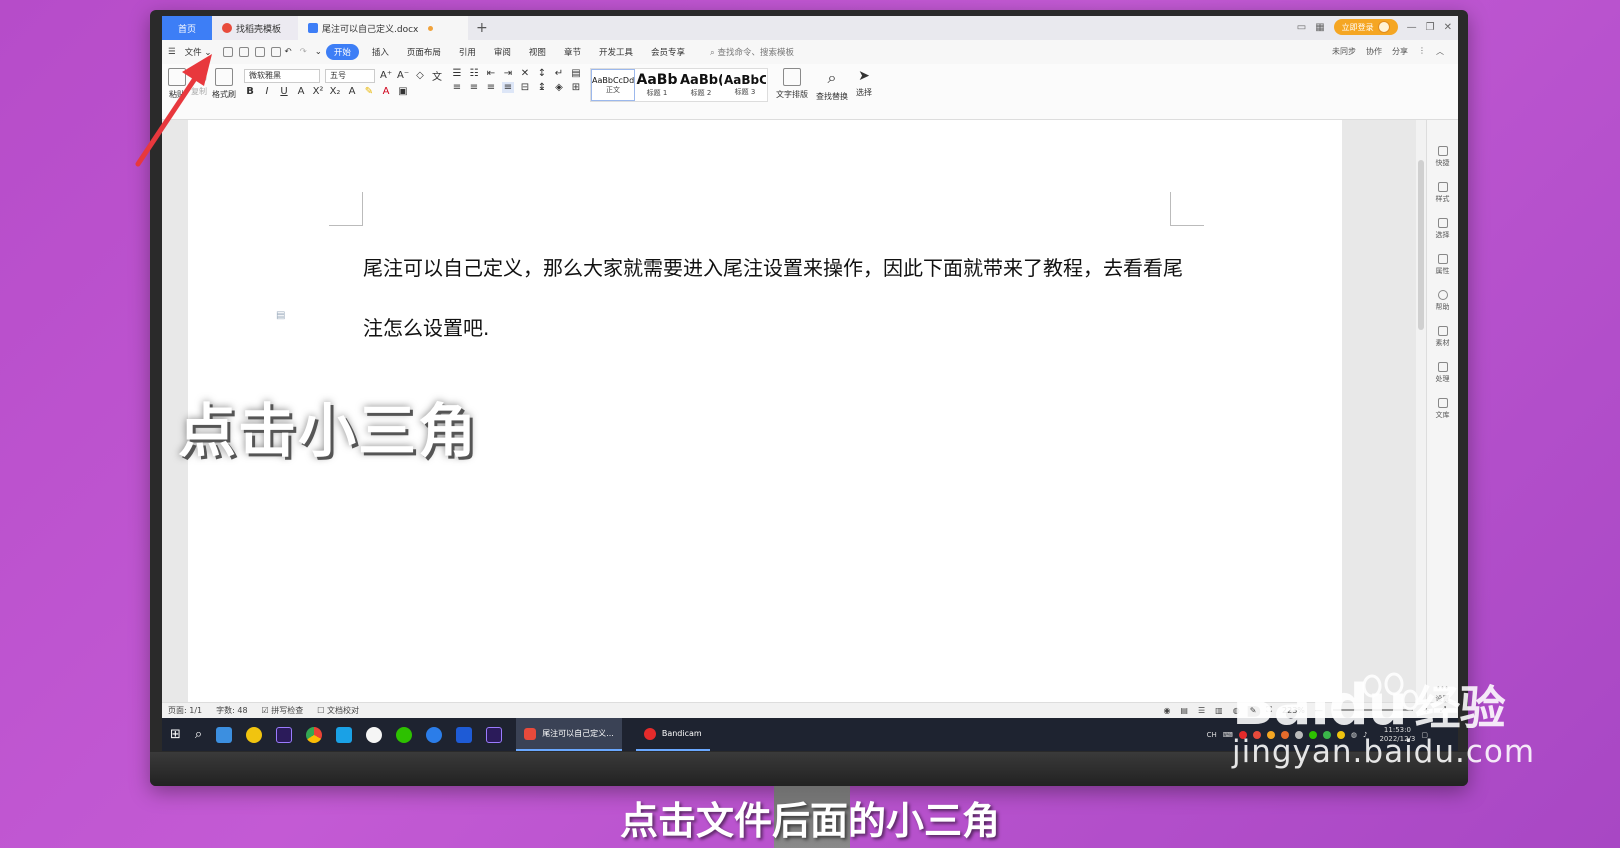  What do you see at coordinates (508, 73) in the screenshot?
I see `increase-indent-icon: ⇥` at bounding box center [508, 73].